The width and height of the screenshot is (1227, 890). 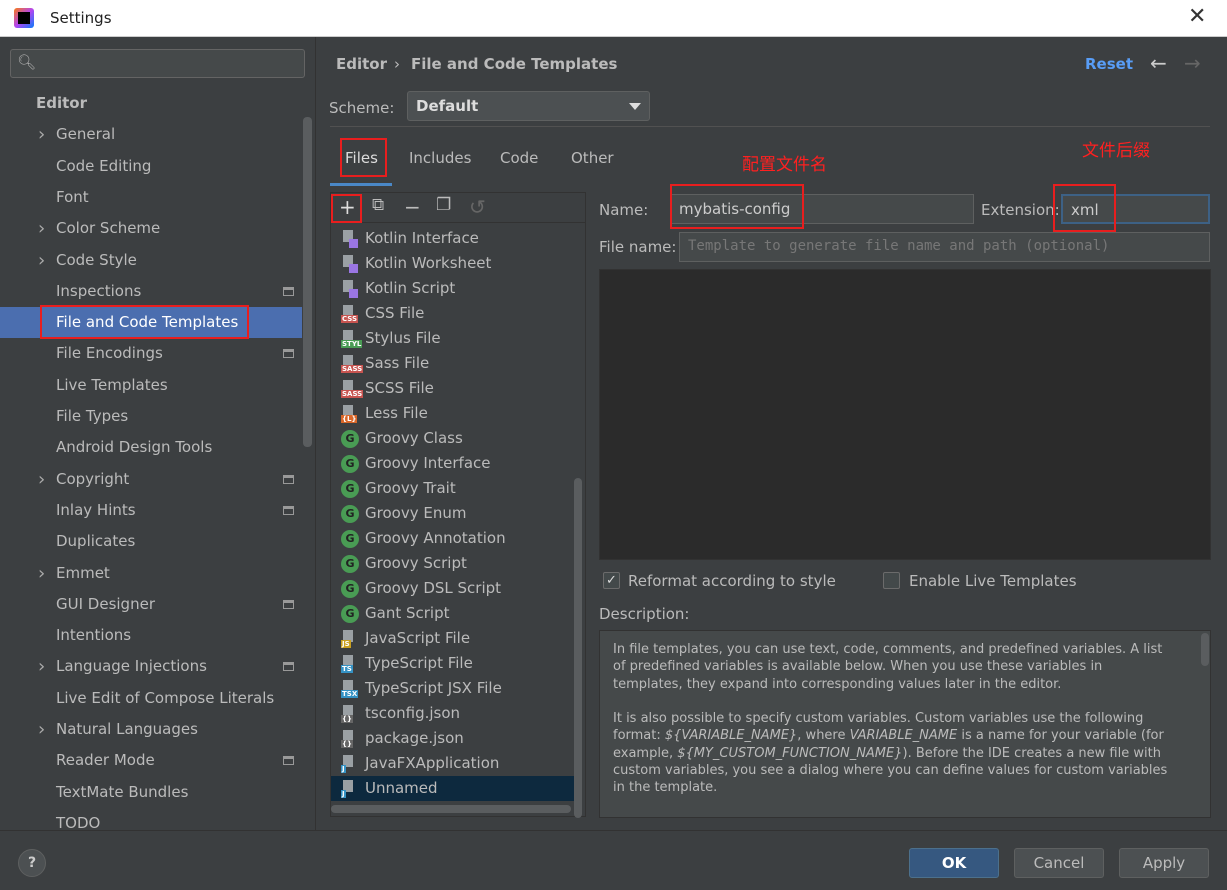 I want to click on live-templates-checkbox, so click(x=891, y=580).